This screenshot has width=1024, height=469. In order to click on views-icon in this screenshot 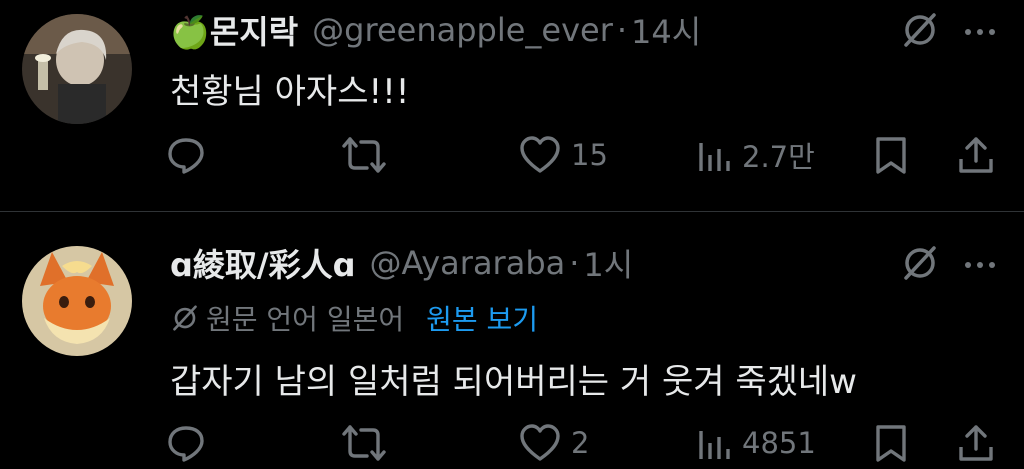, I will do `click(714, 445)`.